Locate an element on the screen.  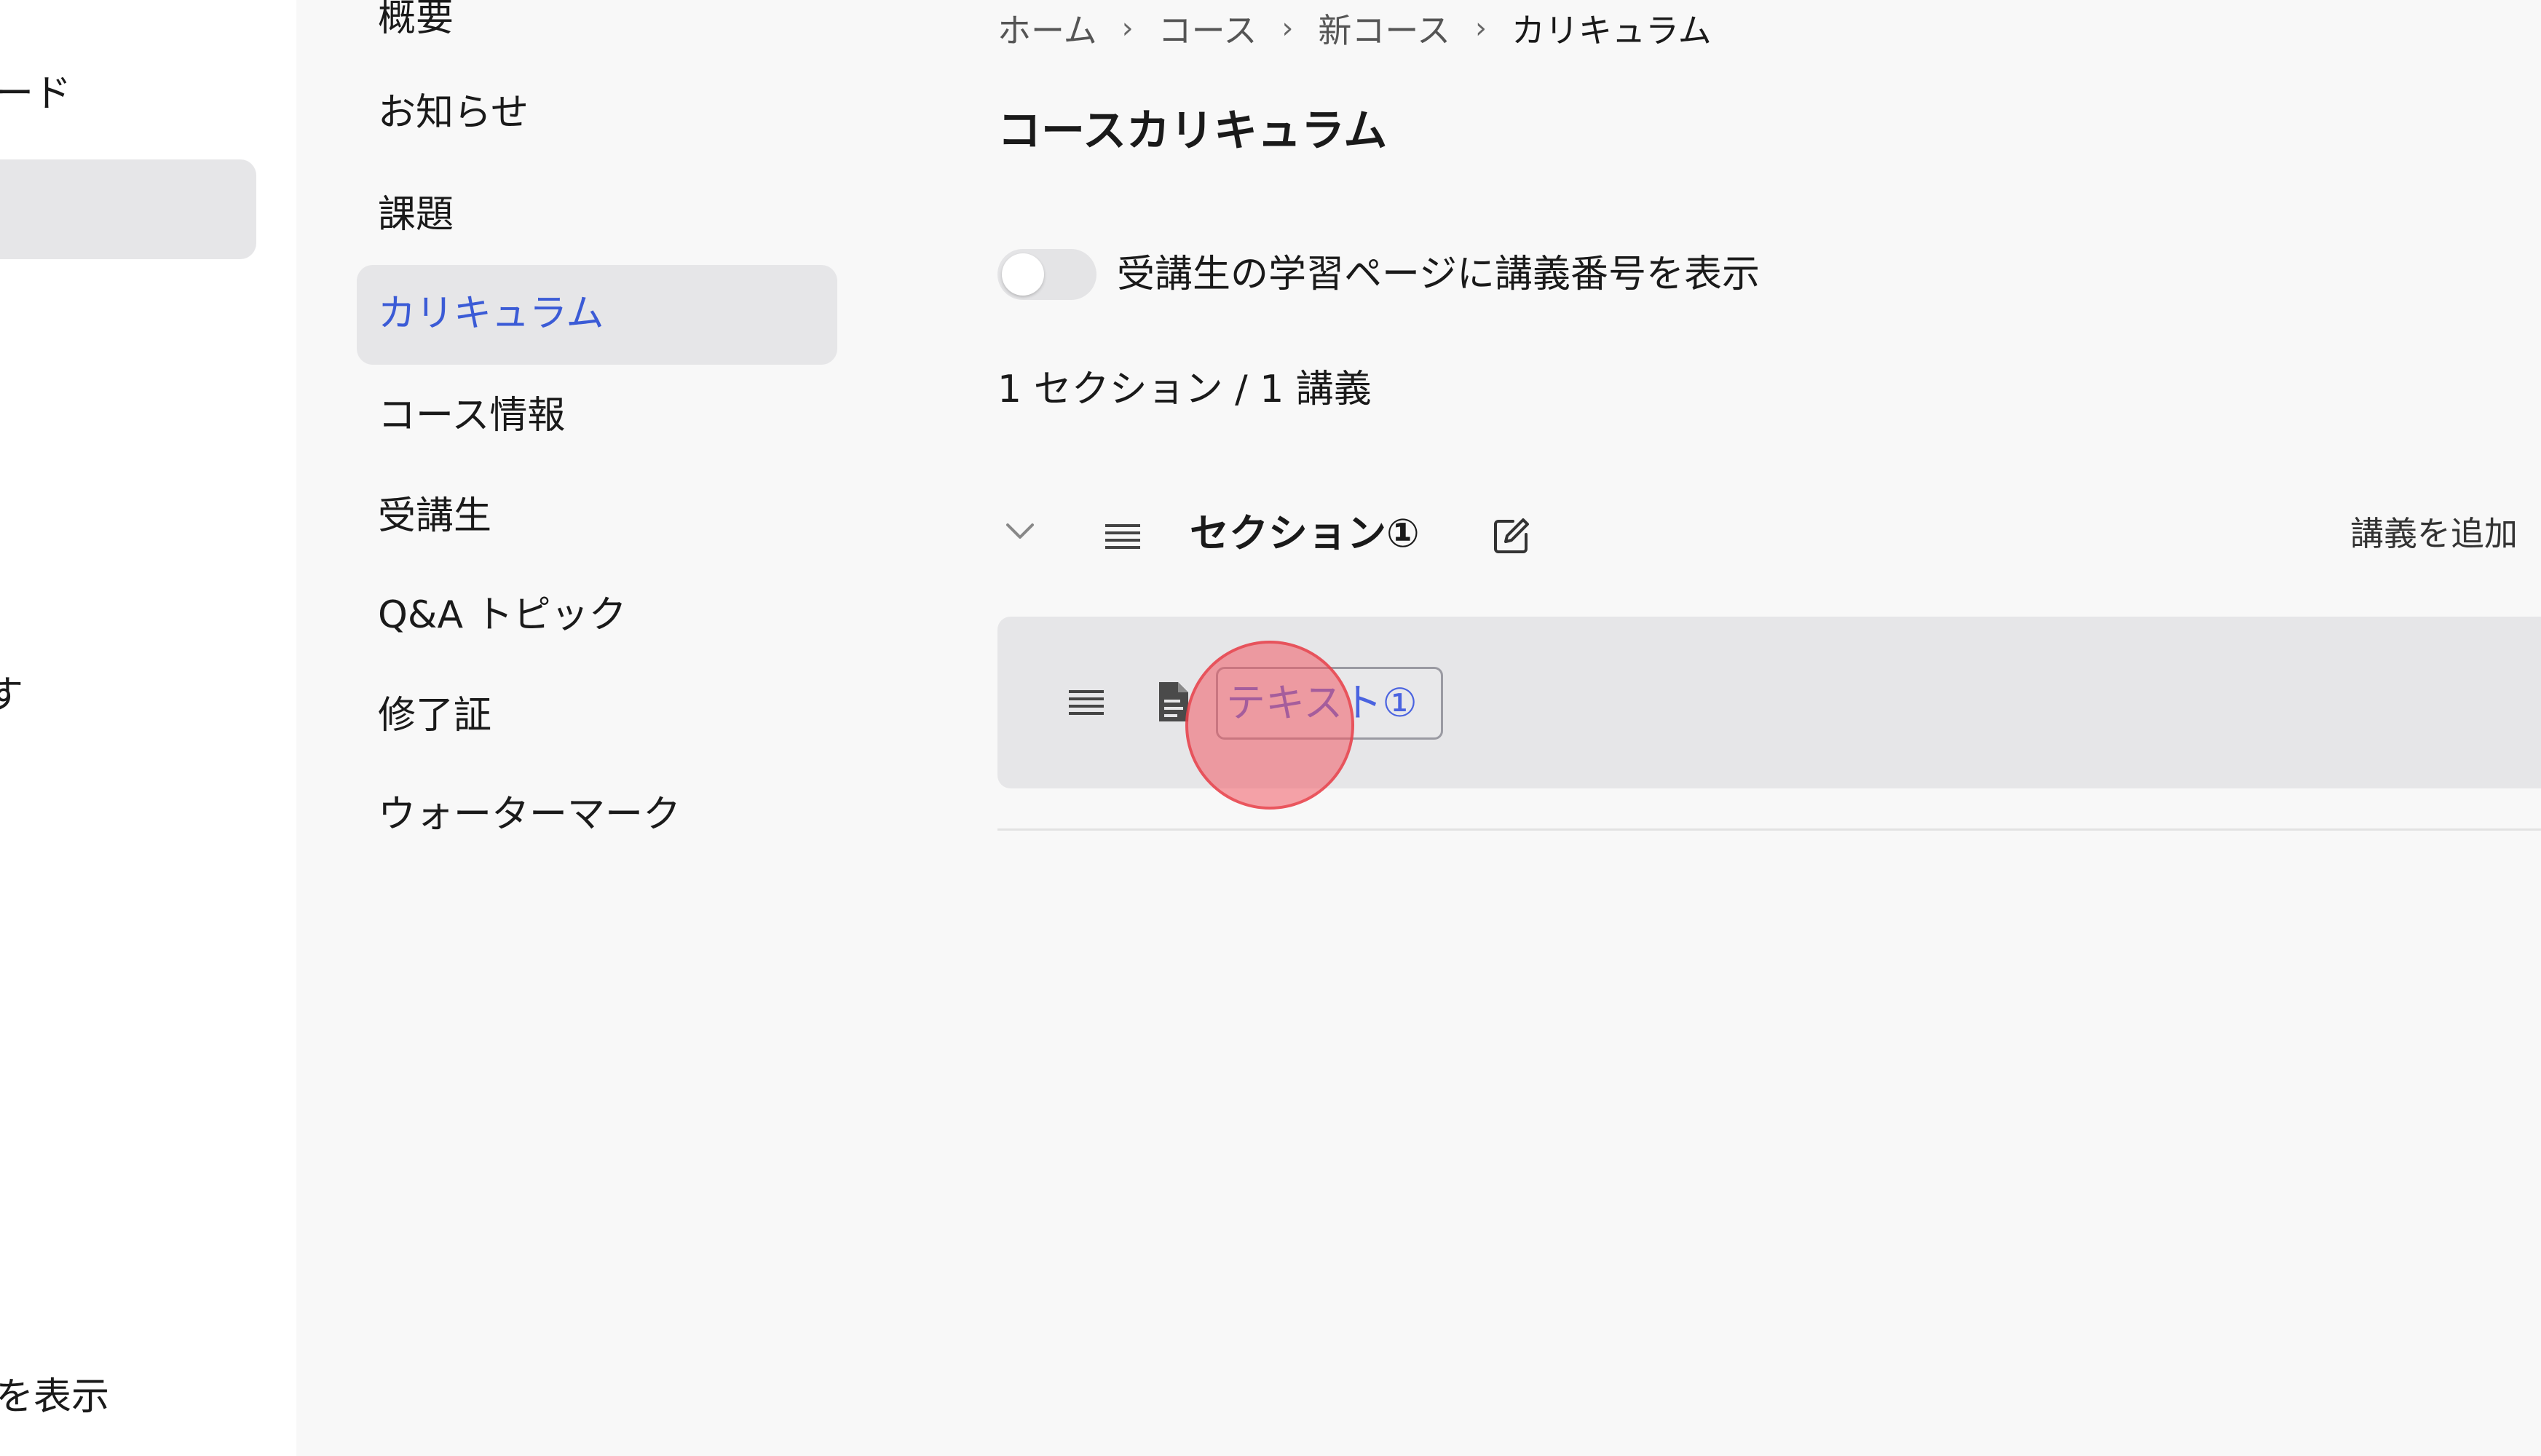
breadcrumb-course: 新コース is located at coordinates (1384, 28).